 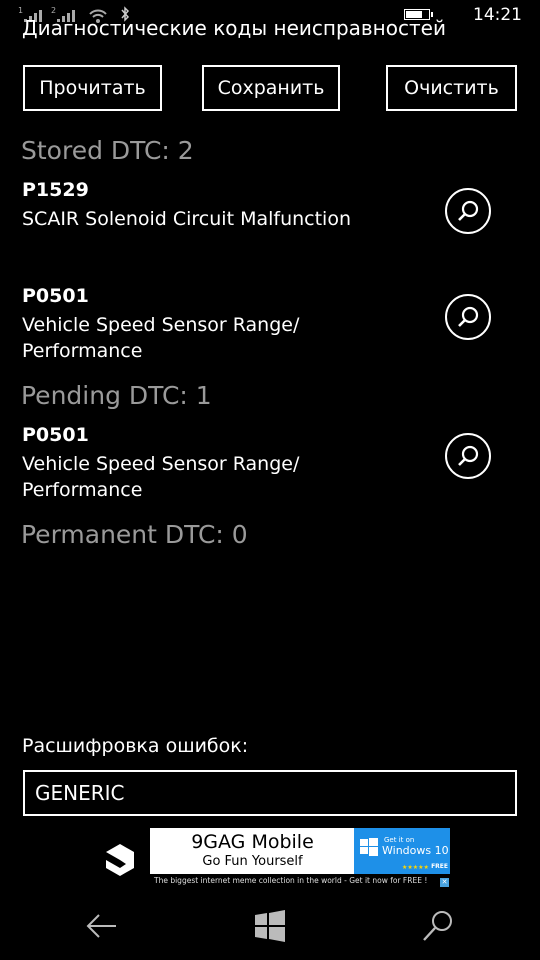 What do you see at coordinates (439, 866) in the screenshot?
I see `free-label: FREE` at bounding box center [439, 866].